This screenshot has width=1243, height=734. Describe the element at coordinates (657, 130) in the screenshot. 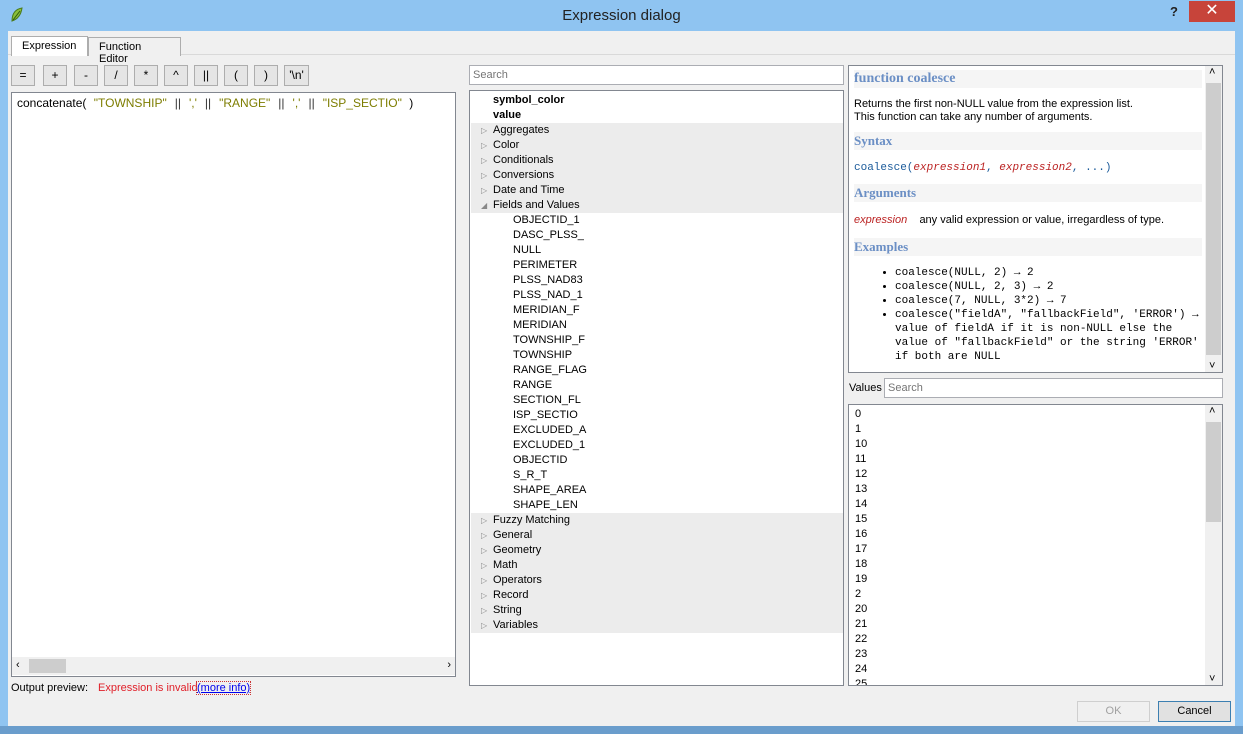

I see `tree-item: ▷ Aggregates` at that location.